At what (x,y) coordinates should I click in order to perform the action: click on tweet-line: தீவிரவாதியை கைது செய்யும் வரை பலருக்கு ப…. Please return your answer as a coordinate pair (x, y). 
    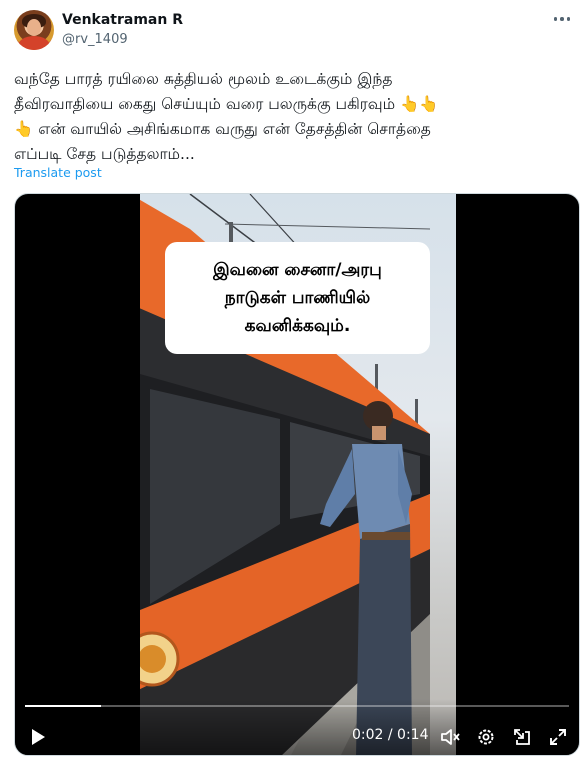
    Looking at the image, I should click on (226, 104).